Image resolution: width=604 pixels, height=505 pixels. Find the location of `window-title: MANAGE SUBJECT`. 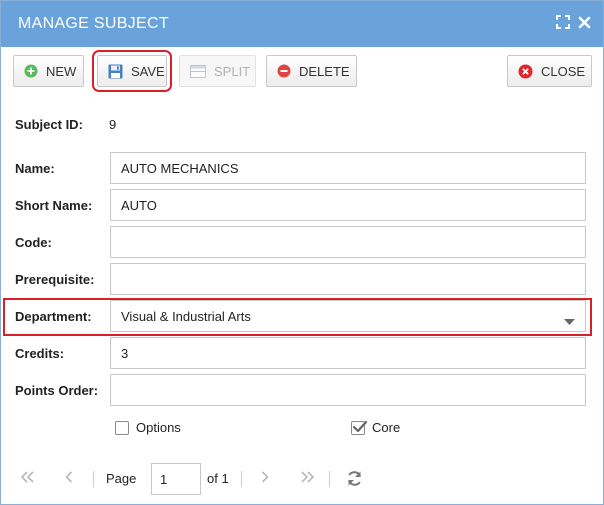

window-title: MANAGE SUBJECT is located at coordinates (93, 23).